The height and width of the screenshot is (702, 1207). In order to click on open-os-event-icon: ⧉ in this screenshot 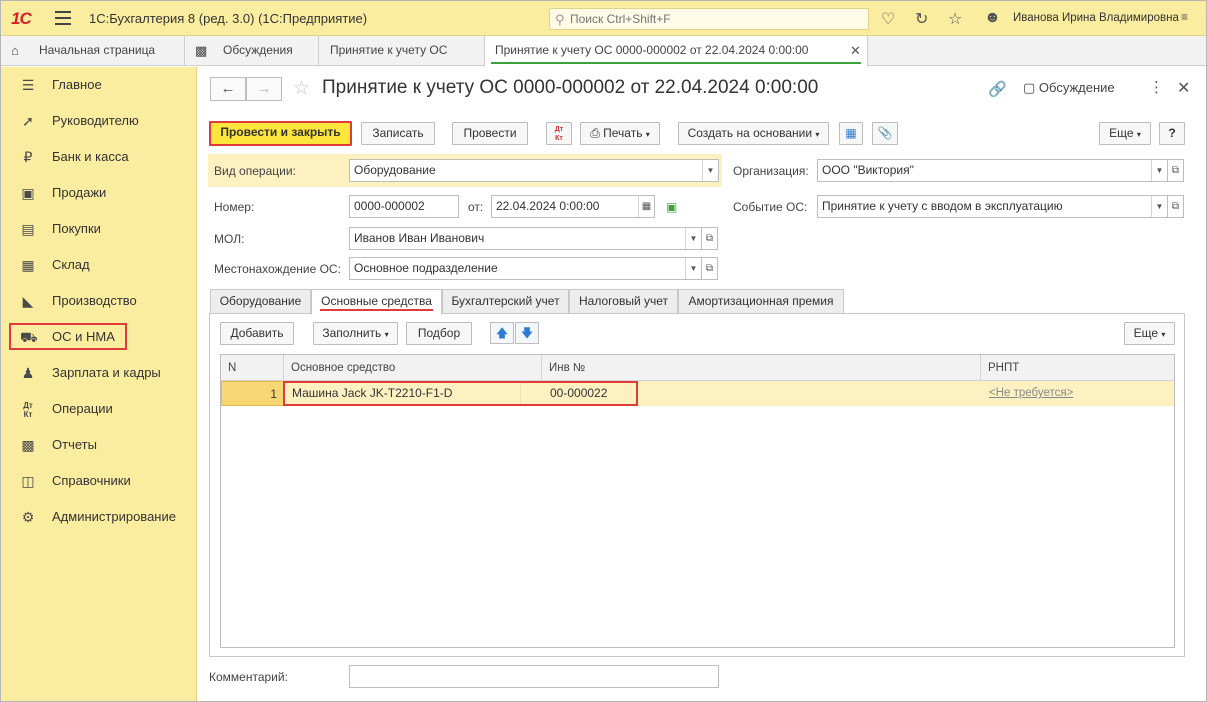, I will do `click(1175, 206)`.